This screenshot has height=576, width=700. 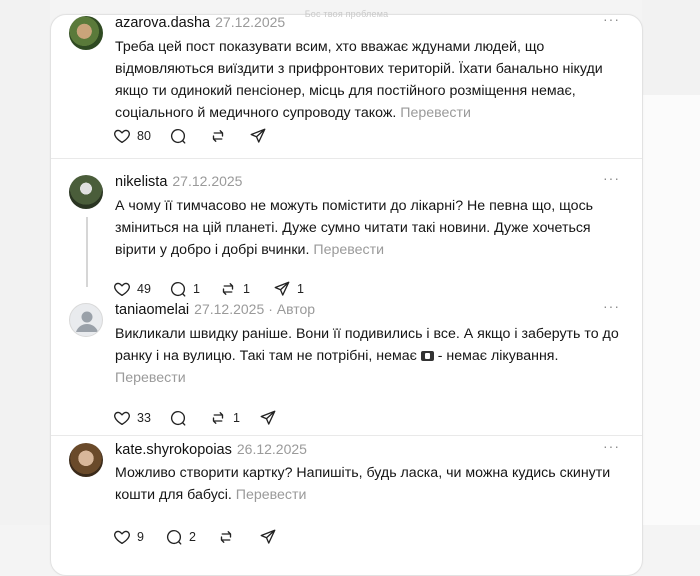 I want to click on reply-count: 2, so click(x=192, y=537).